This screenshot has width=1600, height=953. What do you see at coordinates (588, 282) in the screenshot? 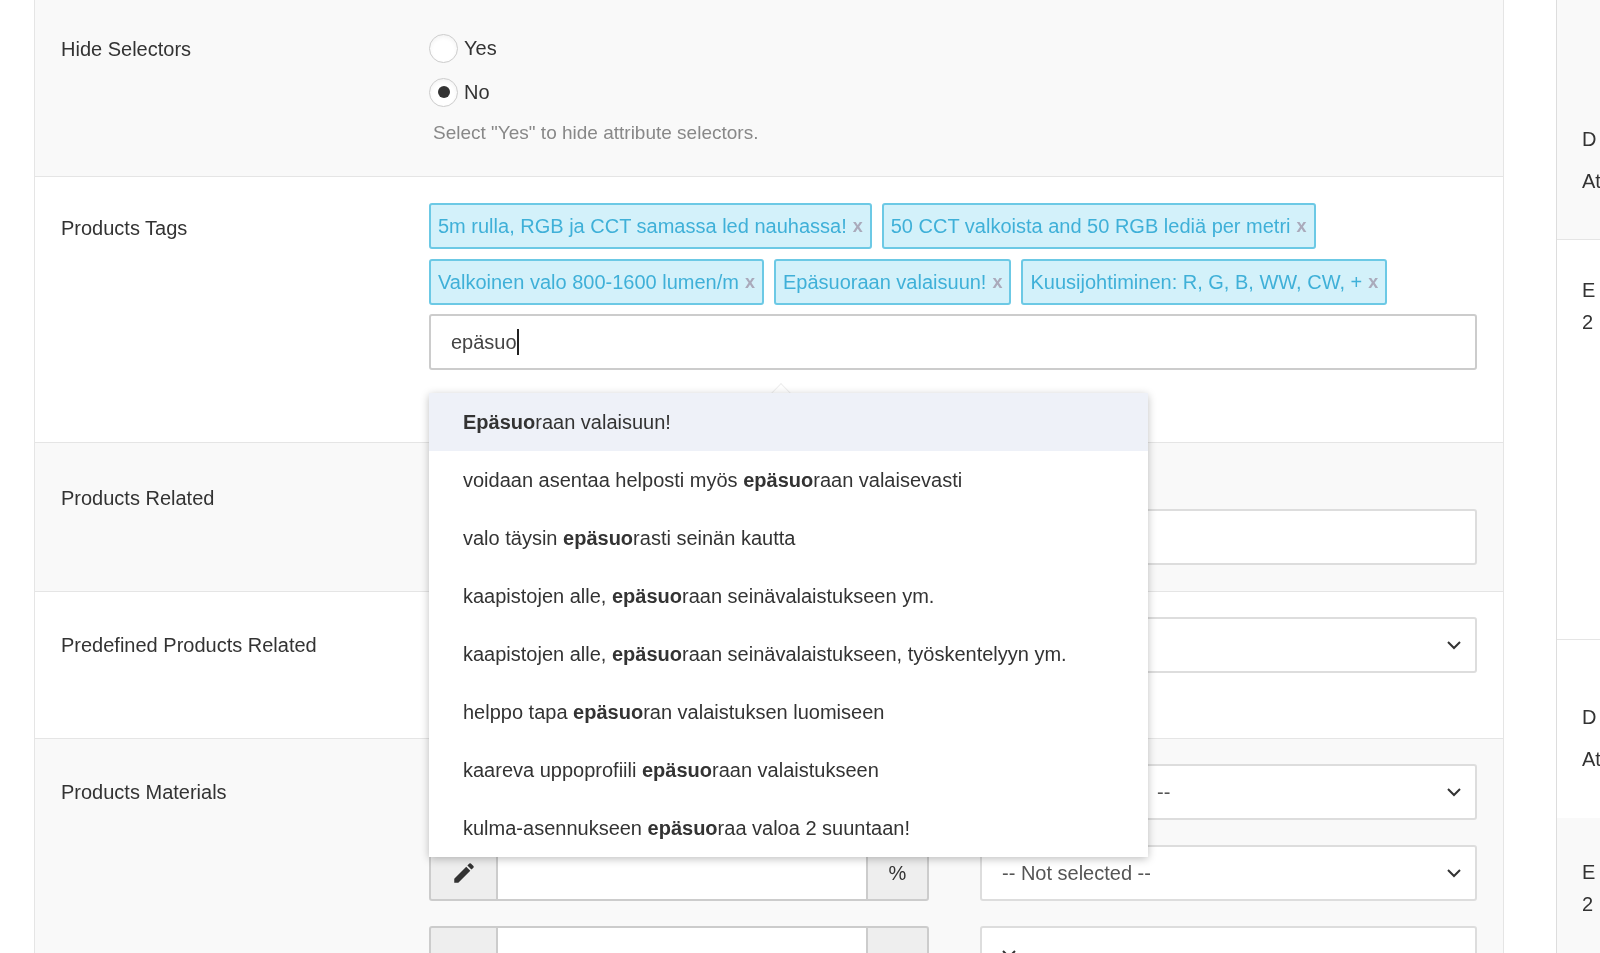
I see `tag-text: Valkoinen valo 800-1600 lumen/m` at bounding box center [588, 282].